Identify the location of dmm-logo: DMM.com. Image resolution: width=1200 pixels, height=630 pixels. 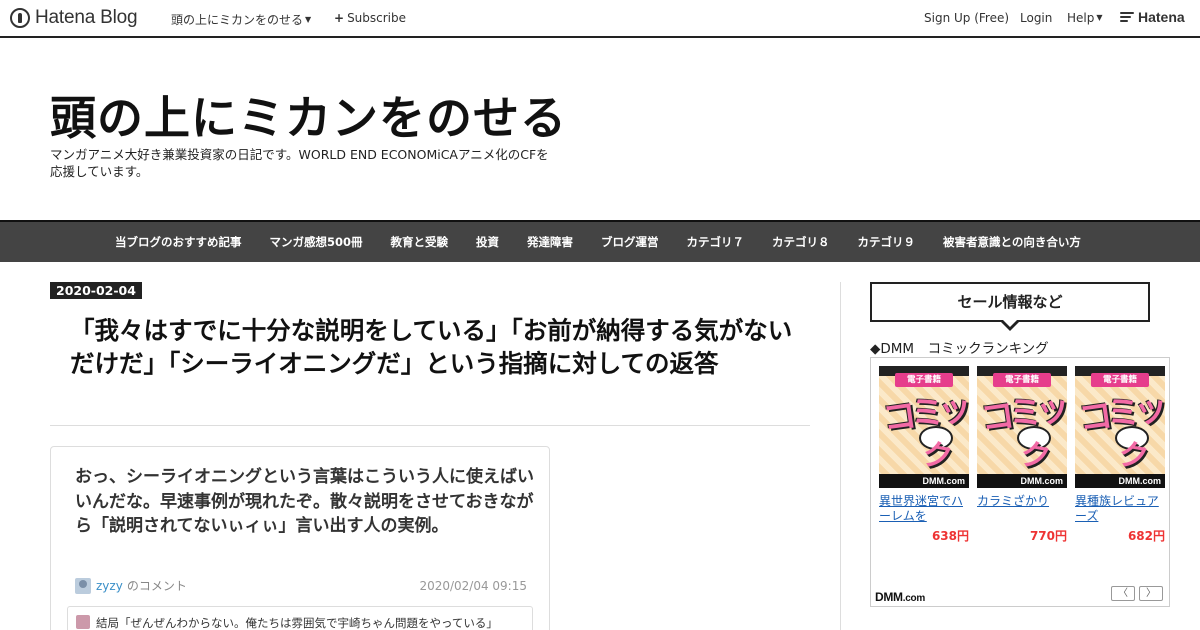
(900, 597).